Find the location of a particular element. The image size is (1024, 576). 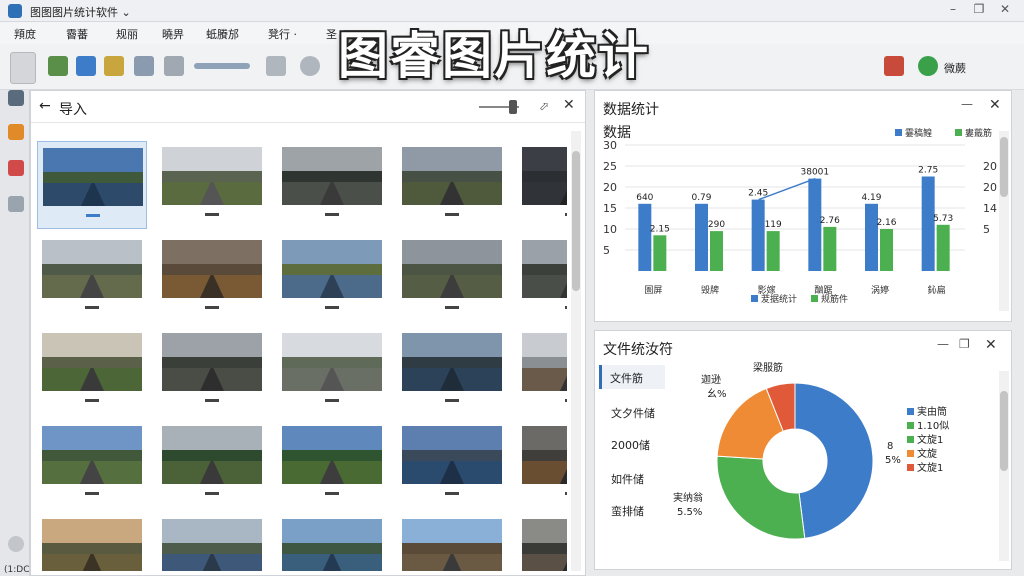

menu-item-stats: 蚳賸邡 is located at coordinates (222, 34).